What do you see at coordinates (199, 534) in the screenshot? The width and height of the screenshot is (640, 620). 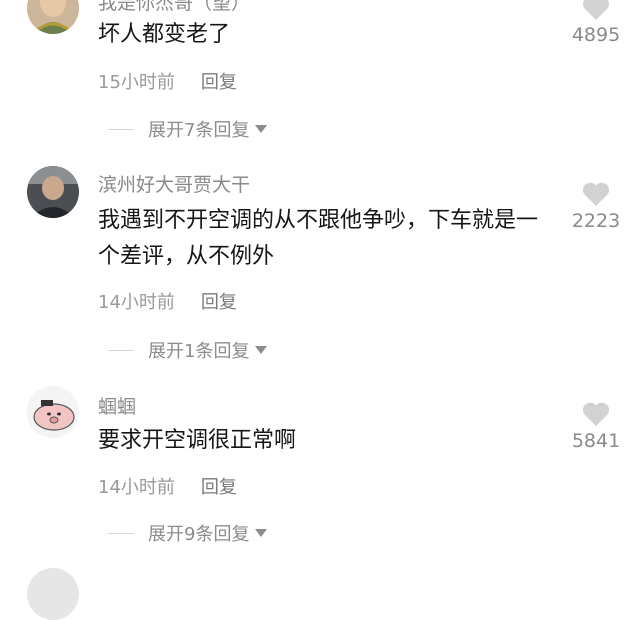 I see `expand-replies-label: 展开9条回复` at bounding box center [199, 534].